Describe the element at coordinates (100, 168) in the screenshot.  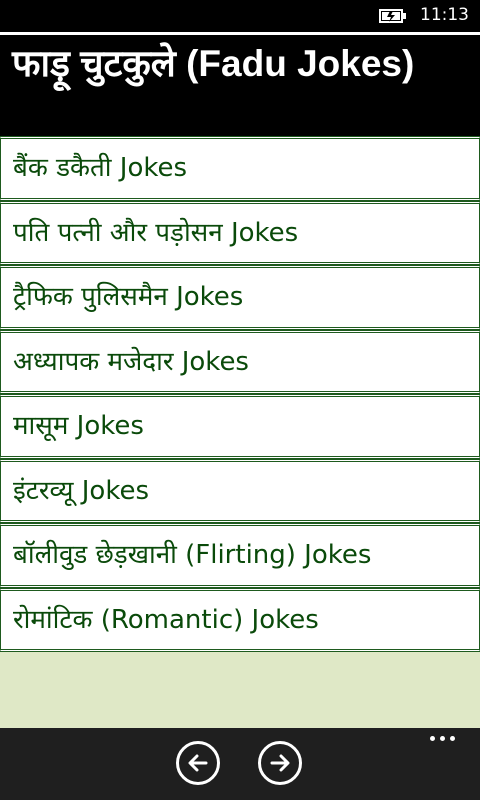
I see `category-label: बैंक डकैती Jokes` at that location.